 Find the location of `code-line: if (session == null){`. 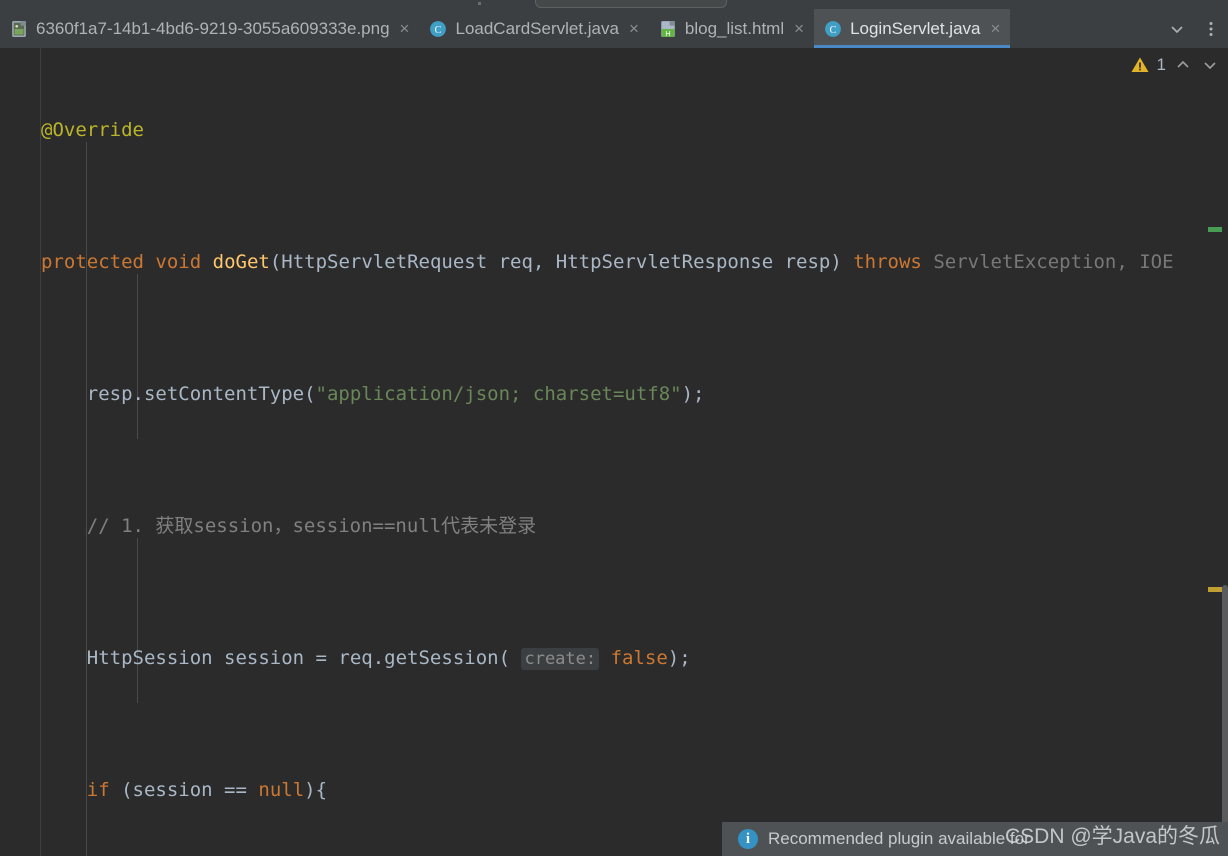

code-line: if (session == null){ is located at coordinates (207, 790).